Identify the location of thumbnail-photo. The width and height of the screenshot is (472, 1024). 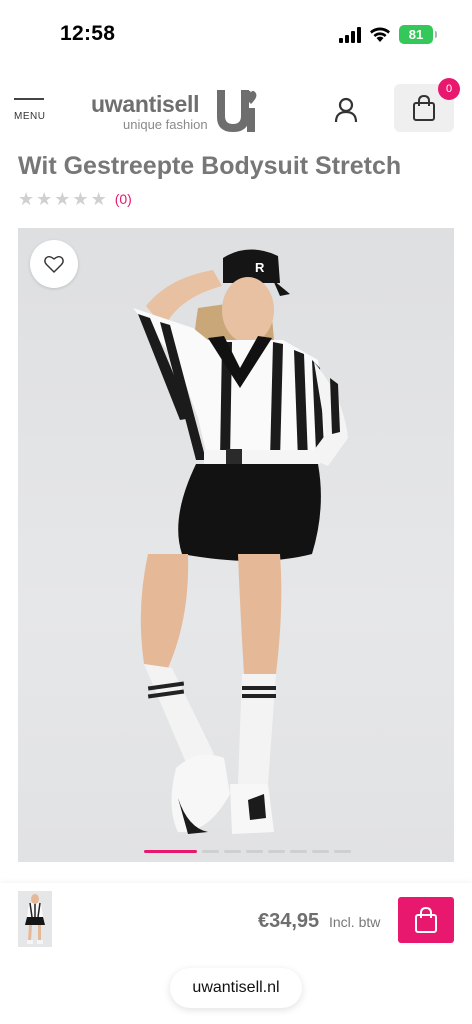
(35, 919).